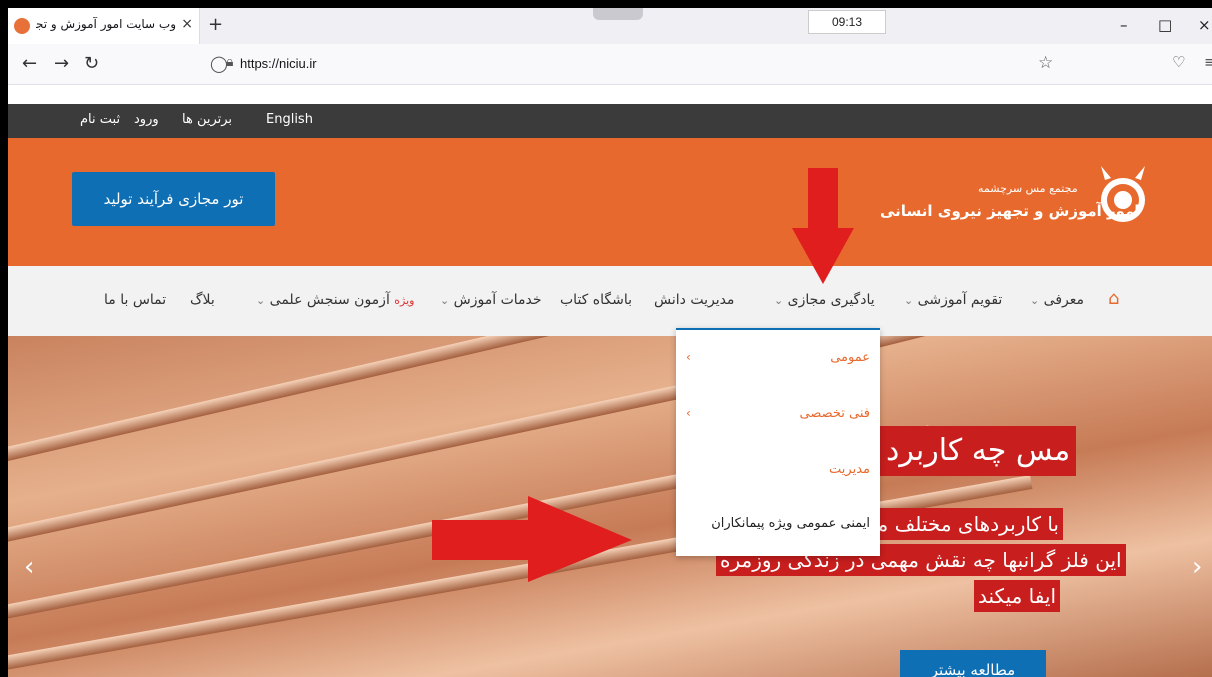 This screenshot has width=1212, height=677. I want to click on dropdown-item-management: مدیریت, so click(849, 469).